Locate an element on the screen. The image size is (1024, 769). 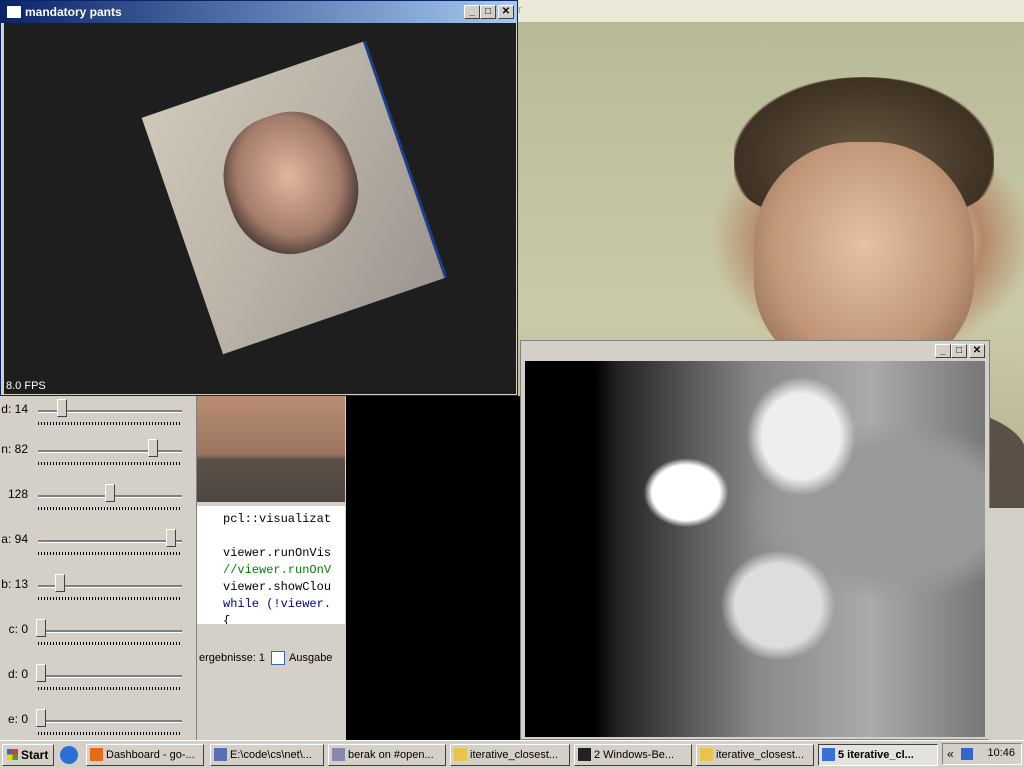
output-icon is located at coordinates (278, 658).